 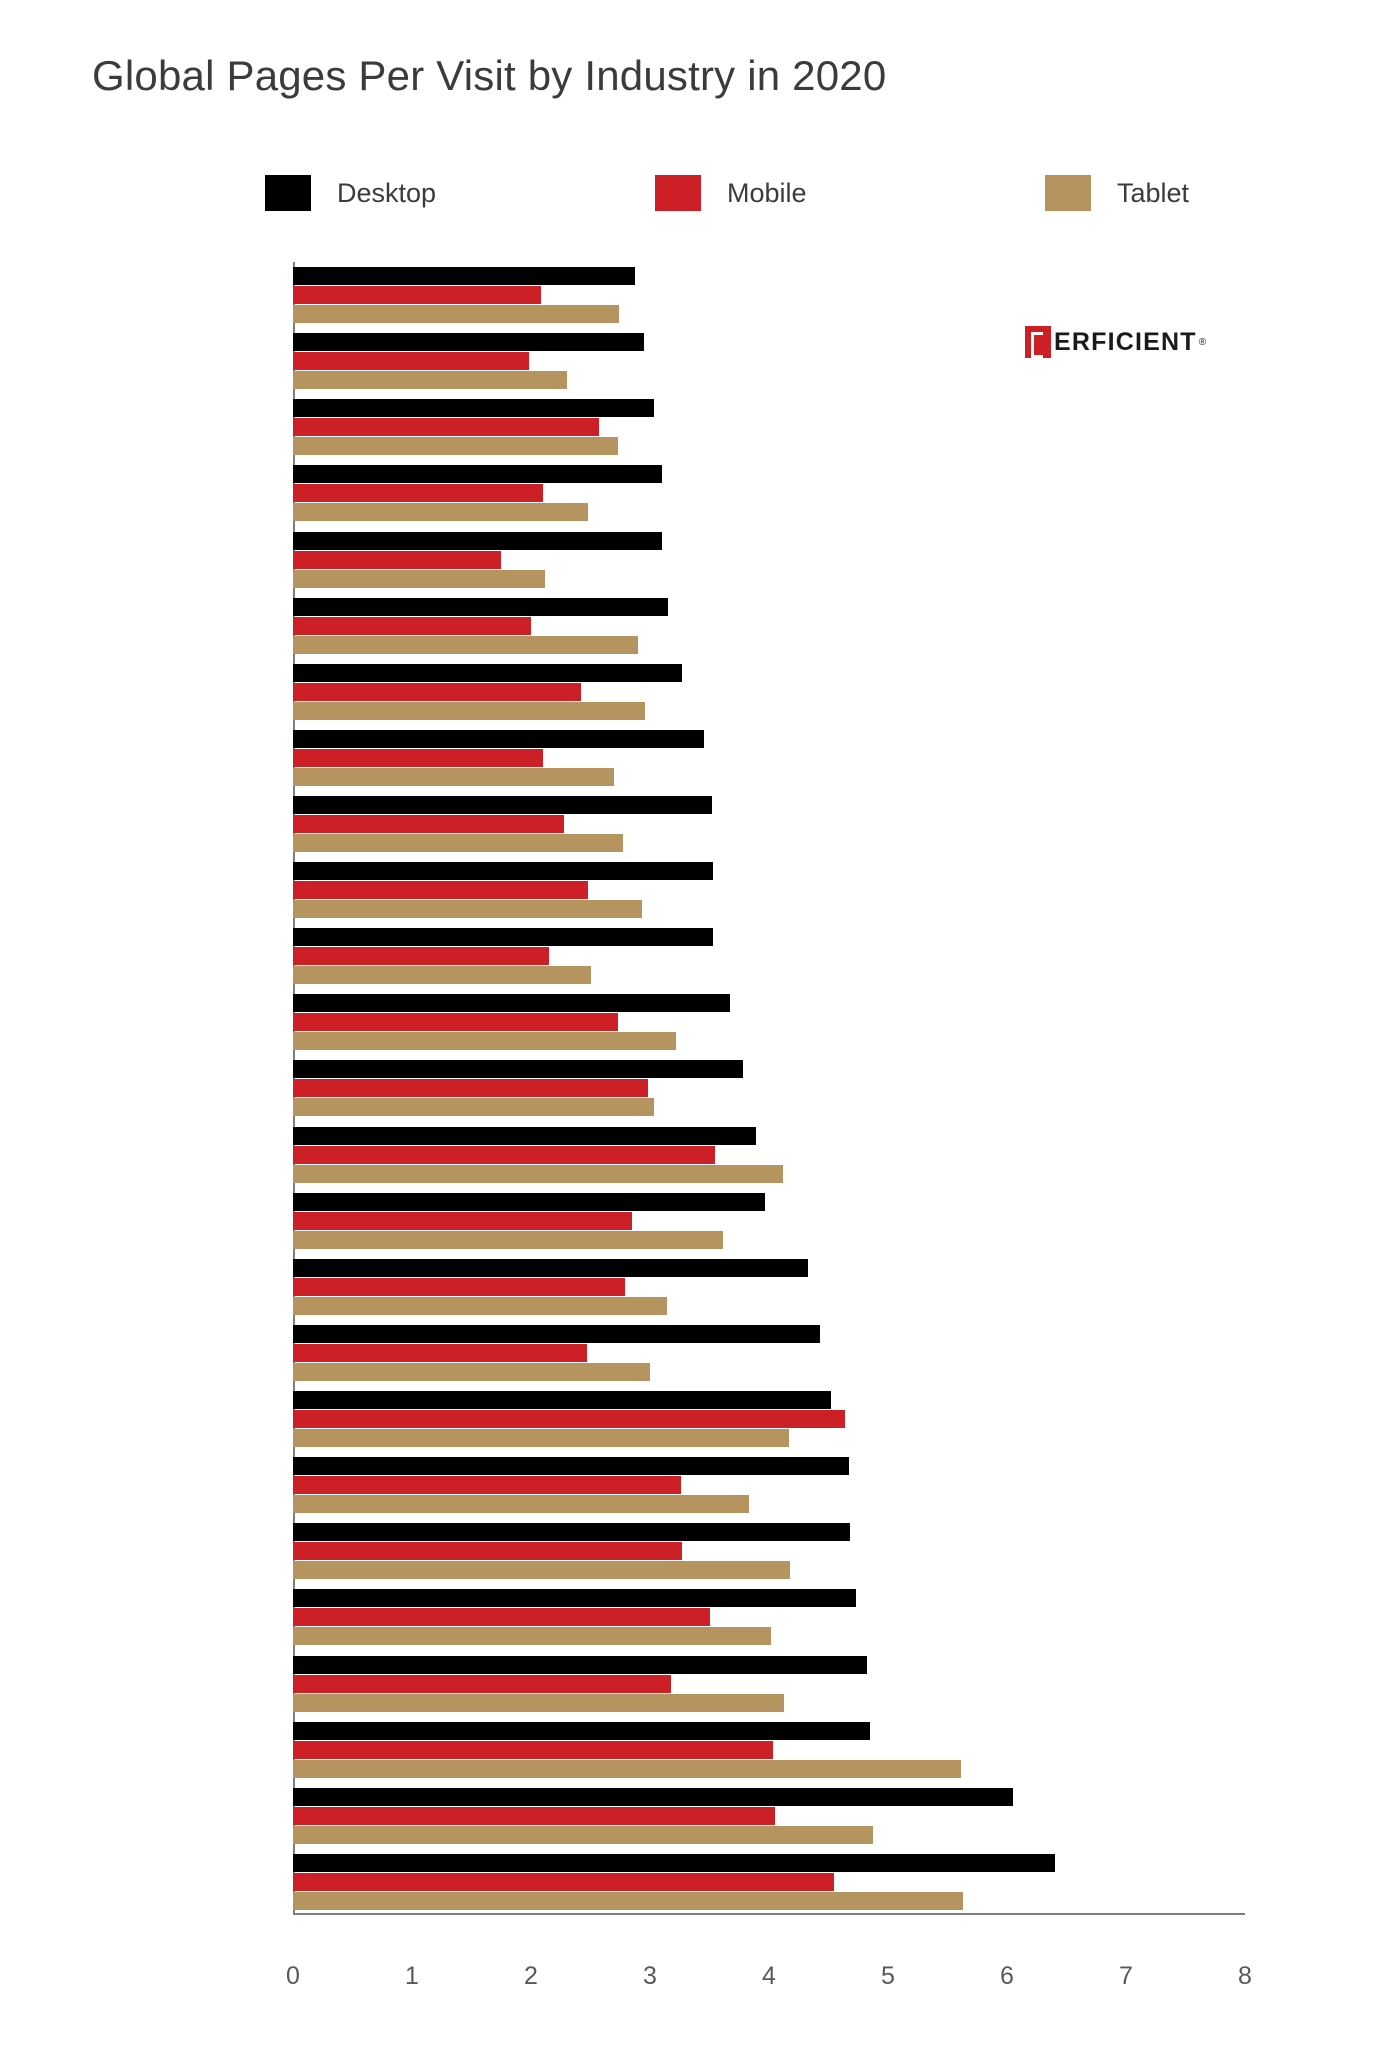 I want to click on bar-group: Business & Industry, so click(x=700, y=692).